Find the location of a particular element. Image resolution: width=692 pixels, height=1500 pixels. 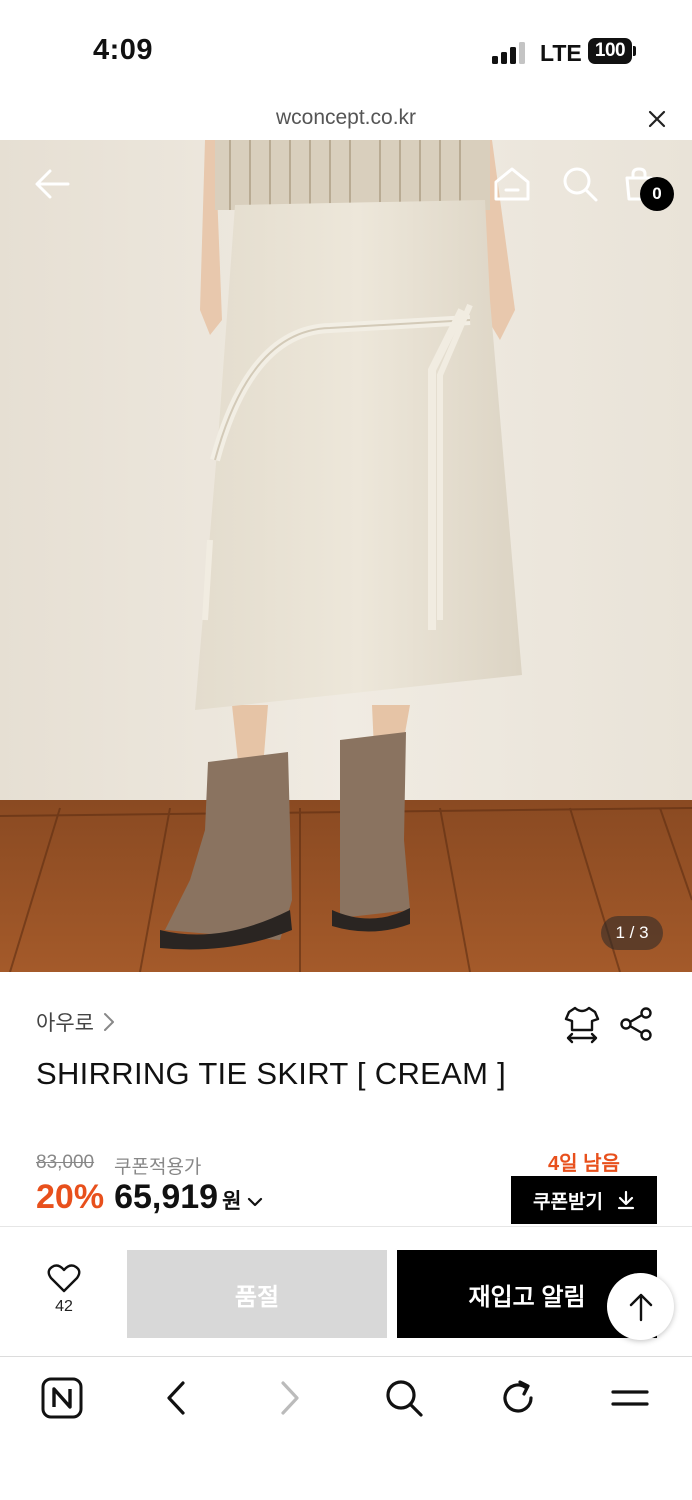

url-text: wconcept.co.kr is located at coordinates (346, 118).